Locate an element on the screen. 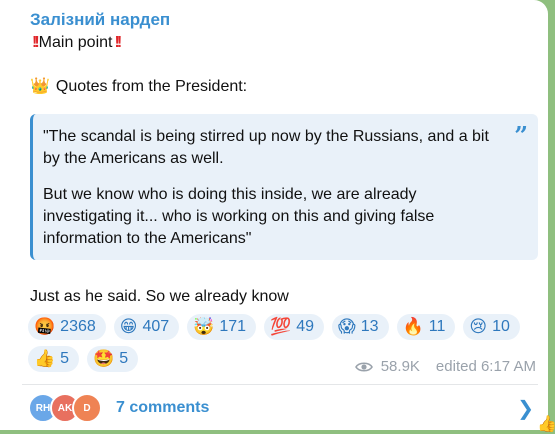  reaction-chip: 😁 407 is located at coordinates (146, 327).